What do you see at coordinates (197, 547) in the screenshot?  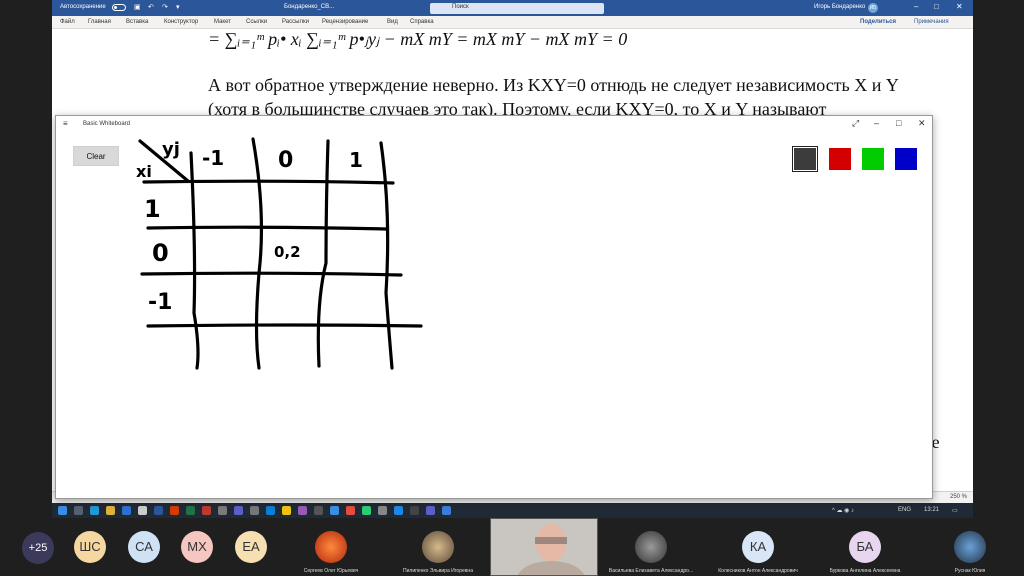 I see `participant-avatar: МХ` at bounding box center [197, 547].